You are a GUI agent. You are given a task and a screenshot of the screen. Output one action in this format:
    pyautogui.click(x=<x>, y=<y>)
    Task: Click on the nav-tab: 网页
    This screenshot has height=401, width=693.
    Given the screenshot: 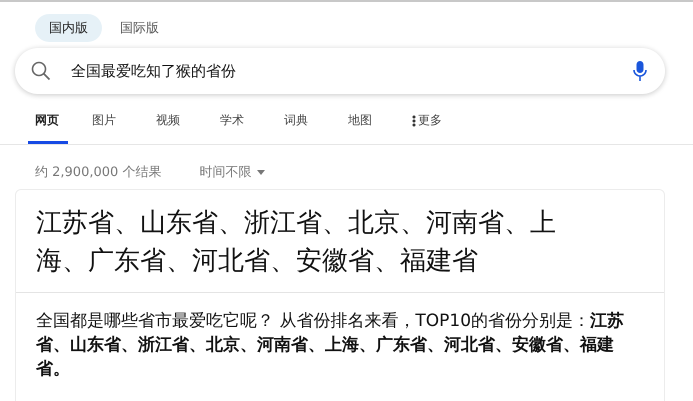 What is the action you would take?
    pyautogui.click(x=48, y=123)
    